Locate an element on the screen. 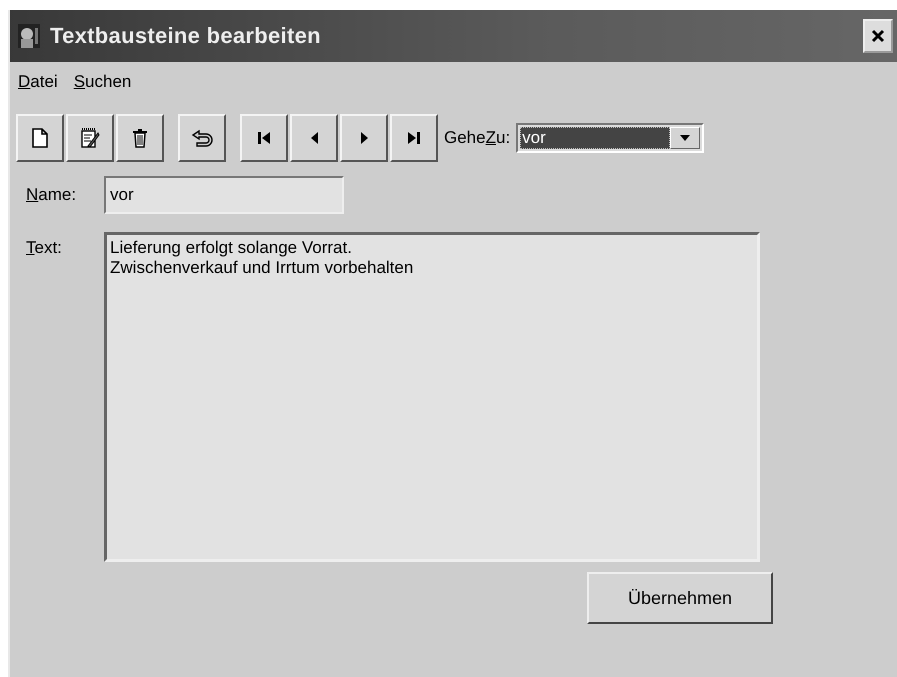 This screenshot has width=897, height=677. apply-button: Übernehmen is located at coordinates (680, 598).